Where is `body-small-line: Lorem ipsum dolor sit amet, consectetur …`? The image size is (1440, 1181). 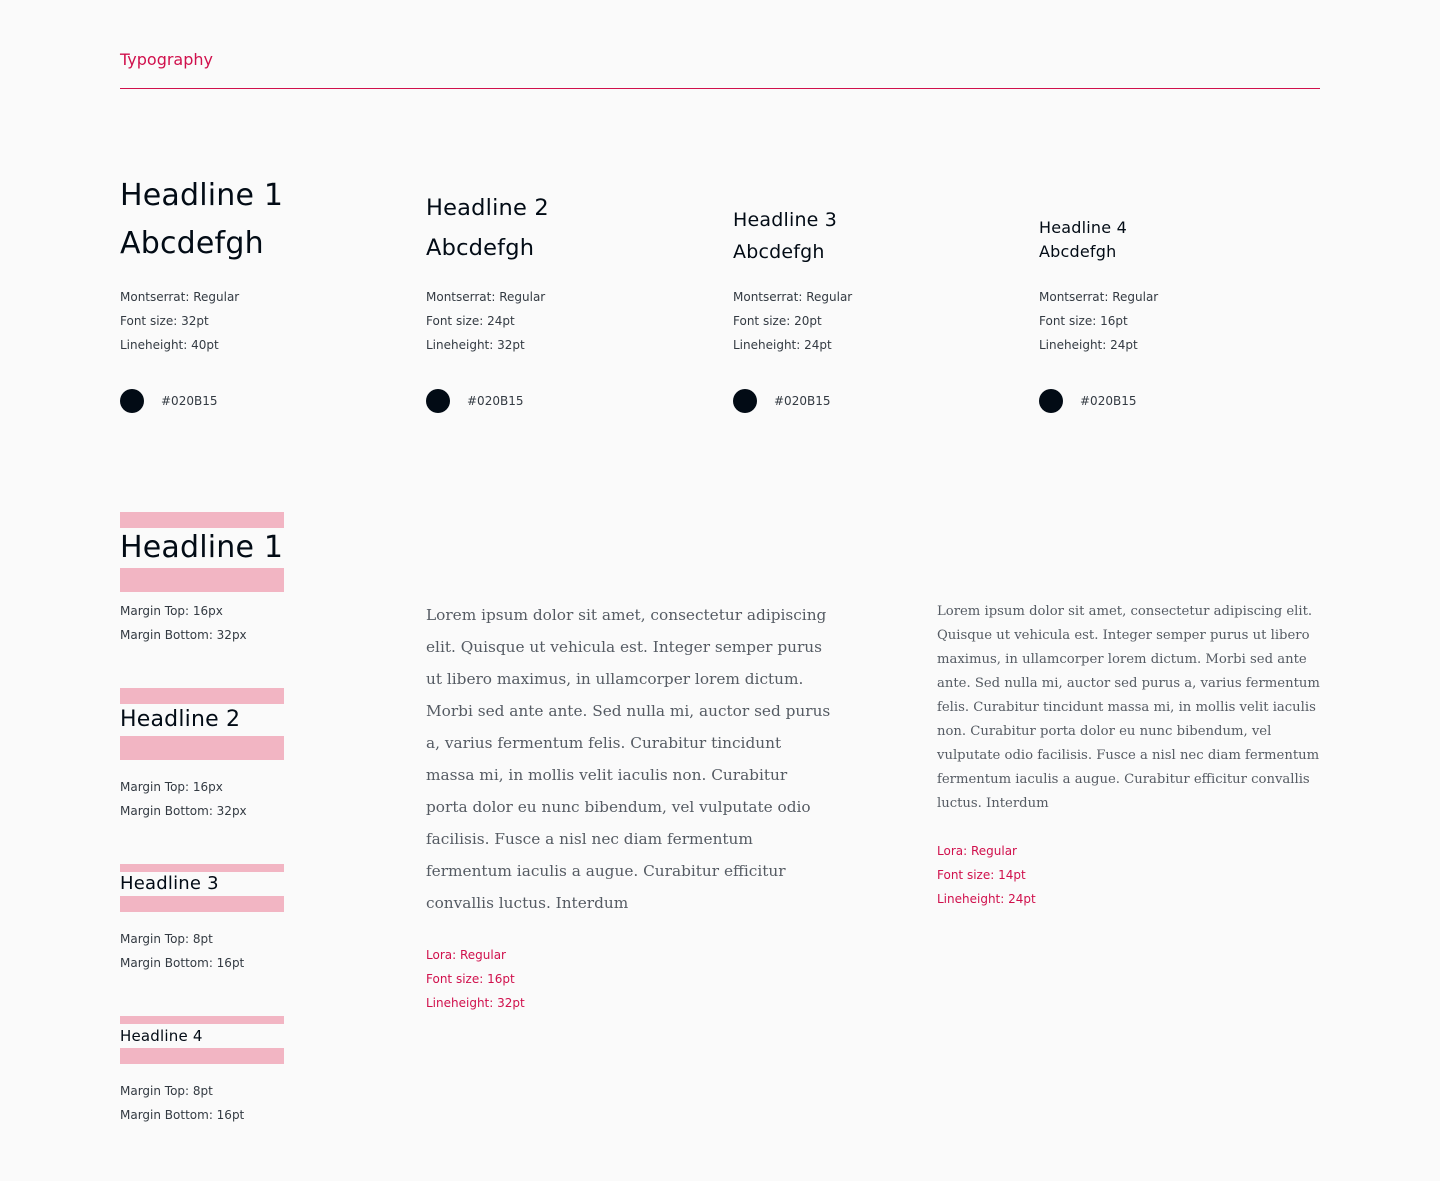 body-small-line: Lorem ipsum dolor sit amet, consectetur … is located at coordinates (1125, 611).